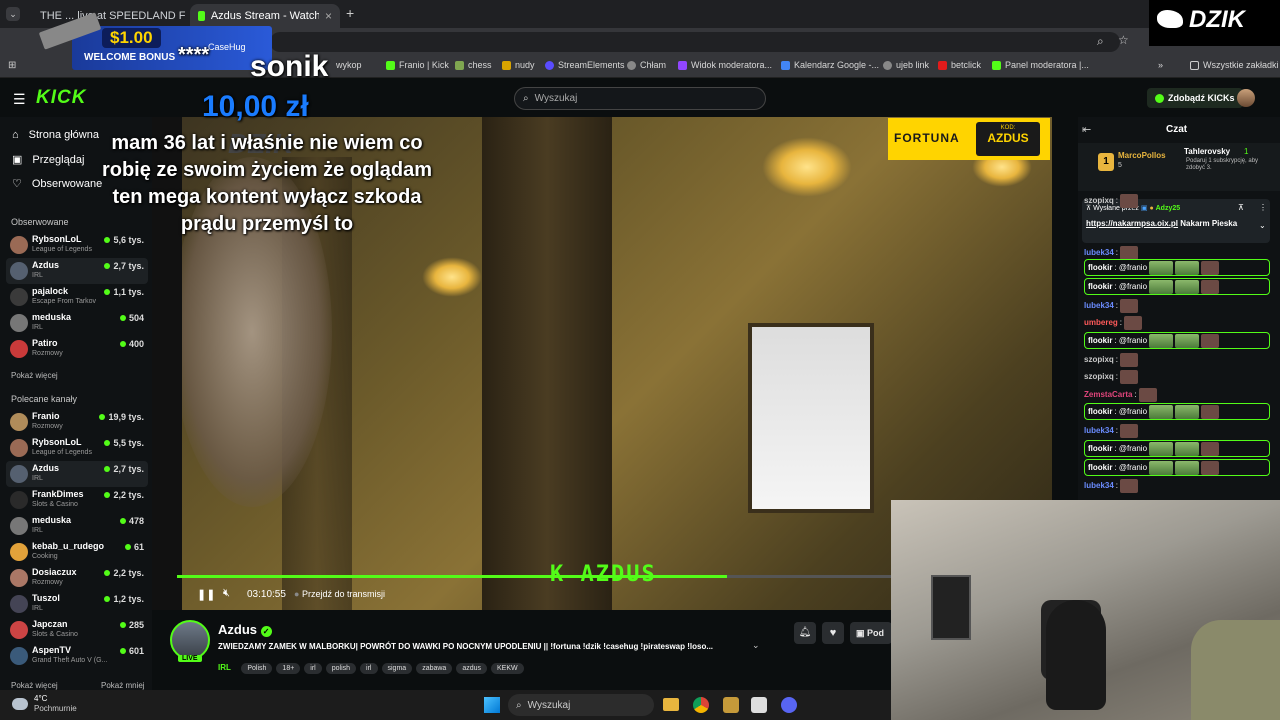  I want to click on search-input: ⌕ Wyszukaj, so click(640, 98).